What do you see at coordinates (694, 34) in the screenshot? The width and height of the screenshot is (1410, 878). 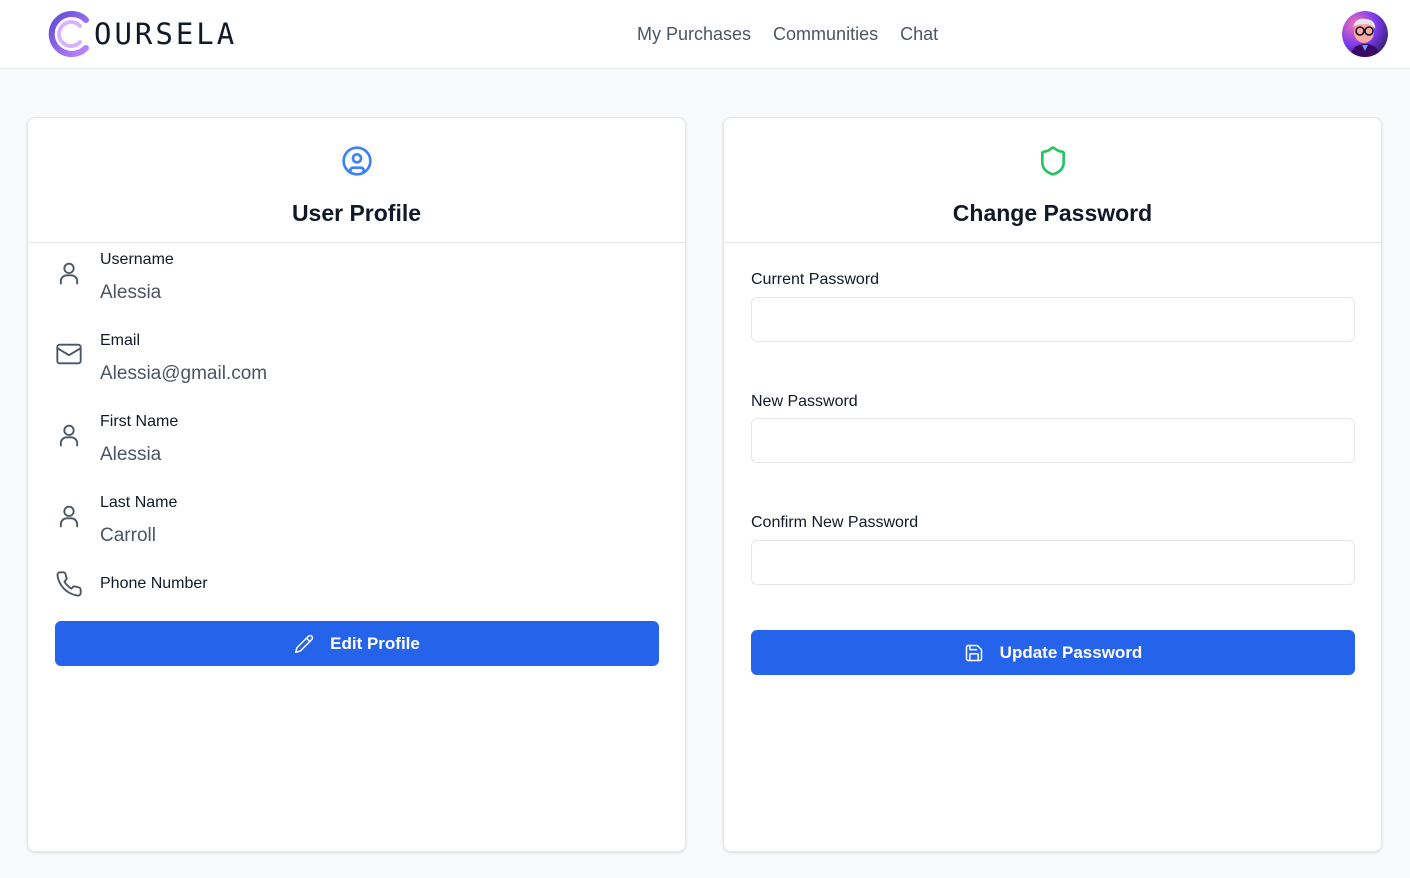 I see `nav-my-purchases: My Purchases` at bounding box center [694, 34].